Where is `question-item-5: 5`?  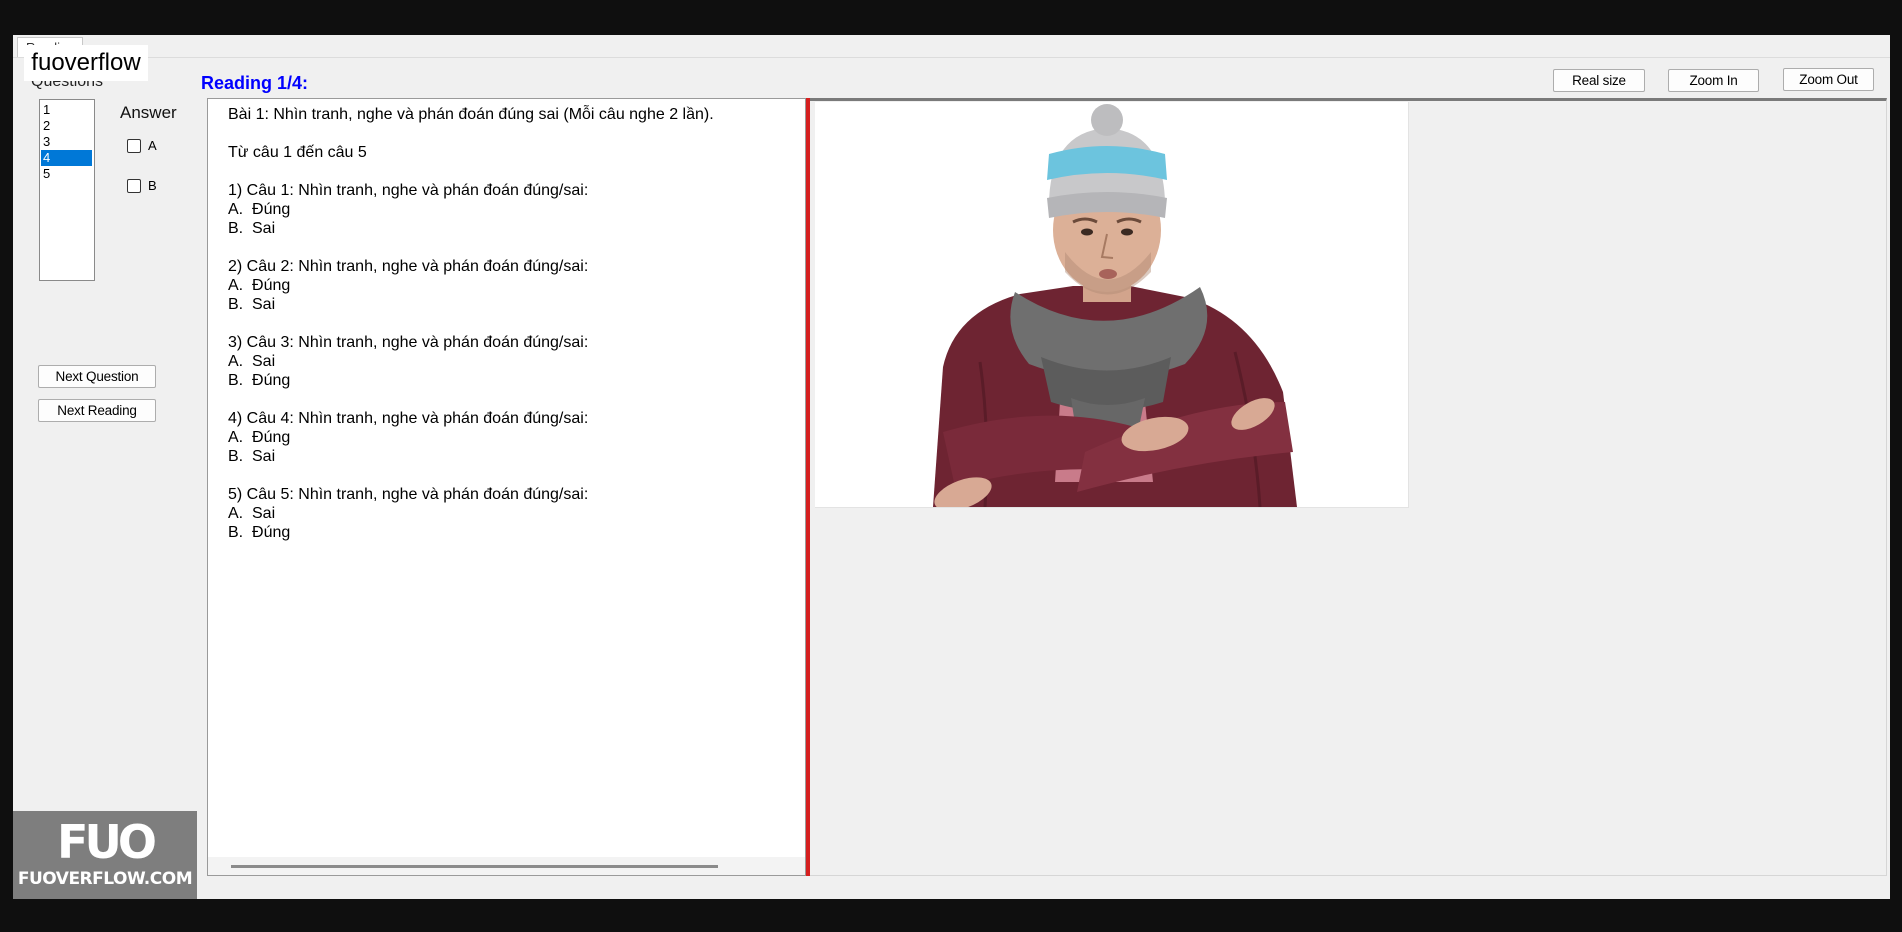 question-item-5: 5 is located at coordinates (67, 174).